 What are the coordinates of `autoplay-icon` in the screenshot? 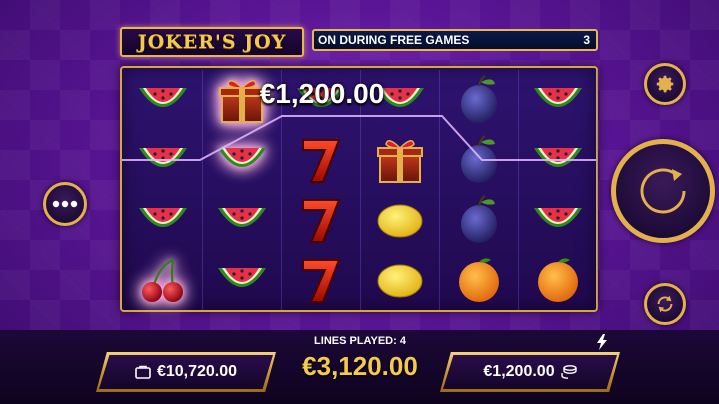 It's located at (665, 304).